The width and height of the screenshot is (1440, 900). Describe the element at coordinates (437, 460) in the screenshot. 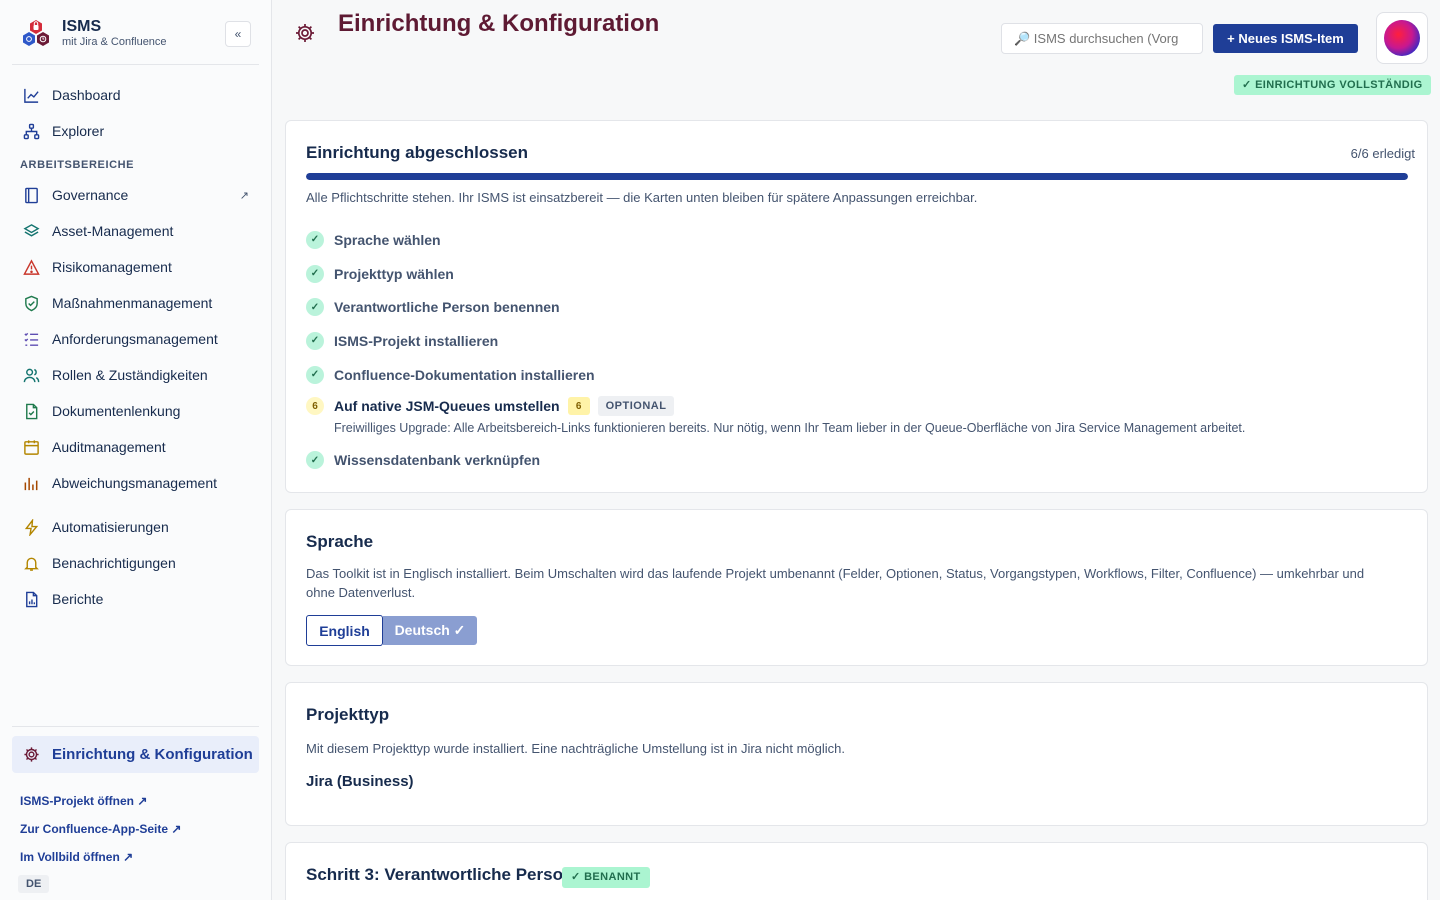

I see `step-label: Wissensdatenbank verknüpfen` at that location.